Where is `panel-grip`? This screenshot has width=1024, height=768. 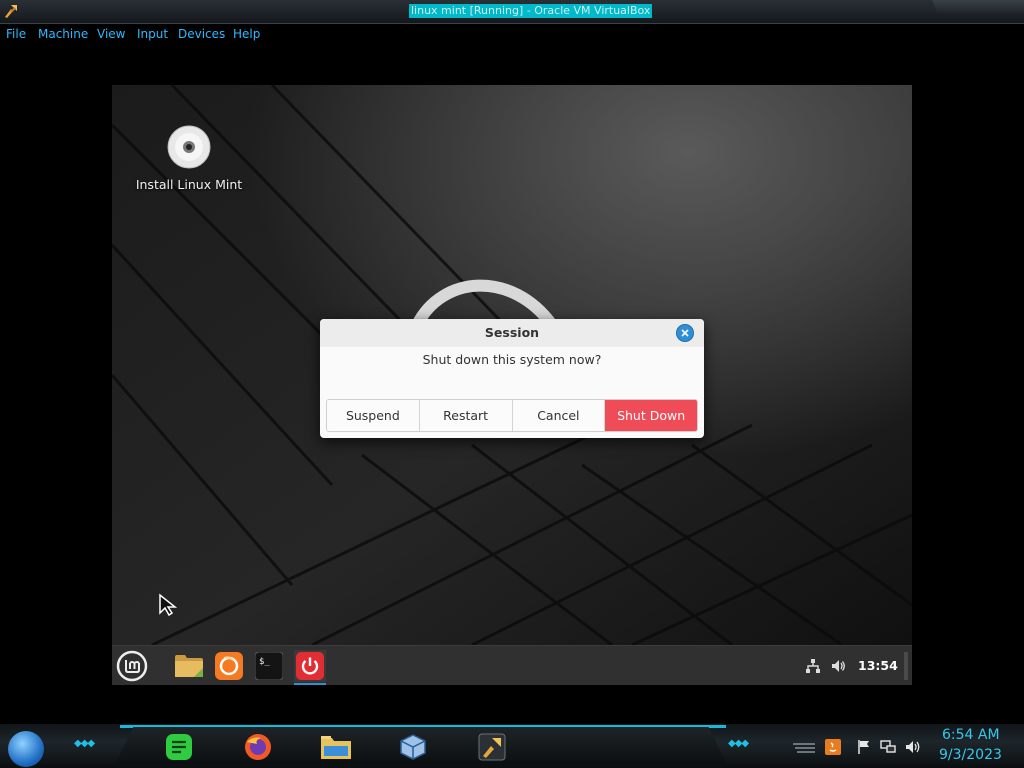
panel-grip is located at coordinates (906, 666).